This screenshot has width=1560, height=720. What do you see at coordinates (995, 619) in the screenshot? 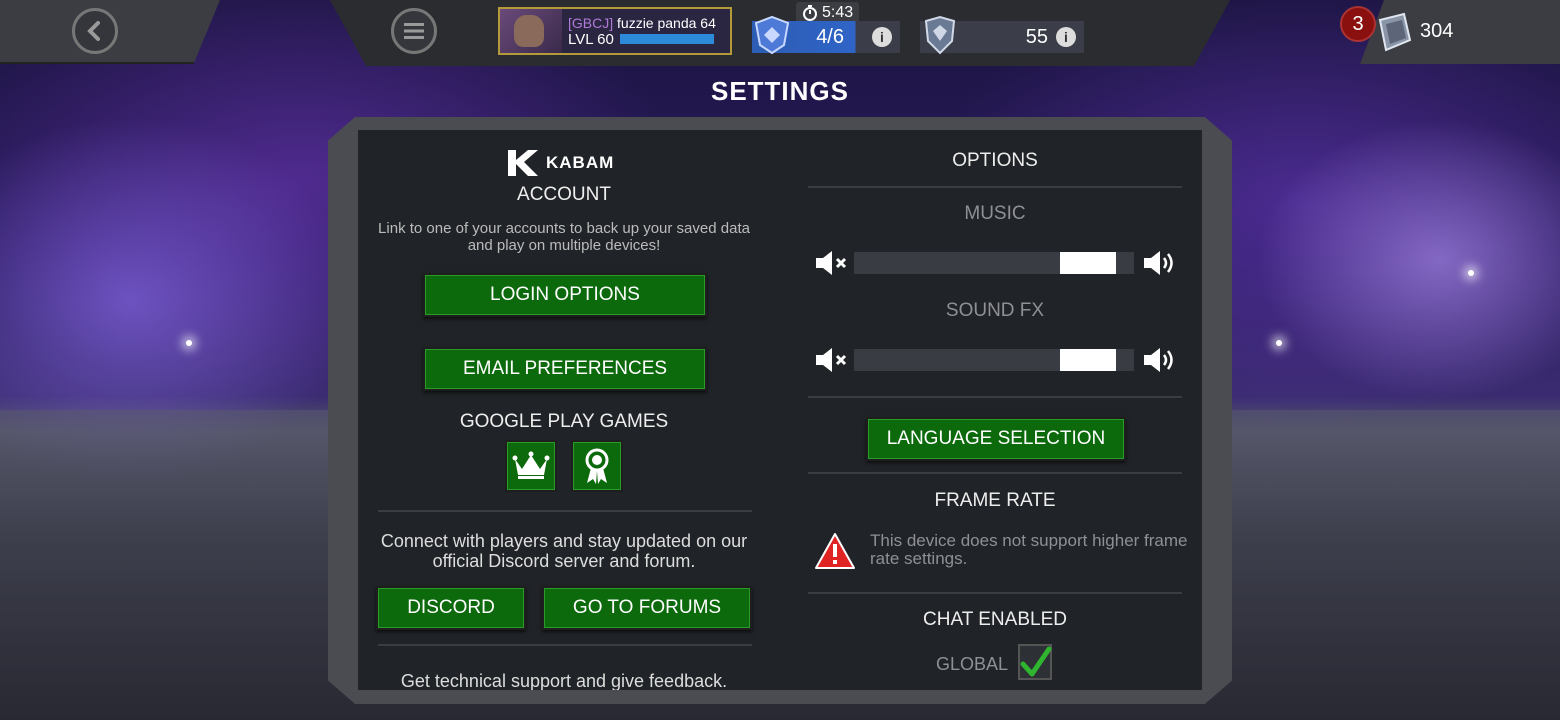
I see `chat-enabled-heading: CHAT ENABLED` at bounding box center [995, 619].